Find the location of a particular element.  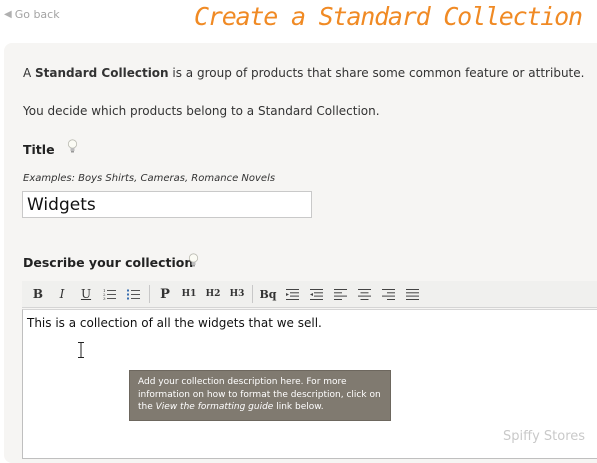

indent-icon is located at coordinates (316, 294).